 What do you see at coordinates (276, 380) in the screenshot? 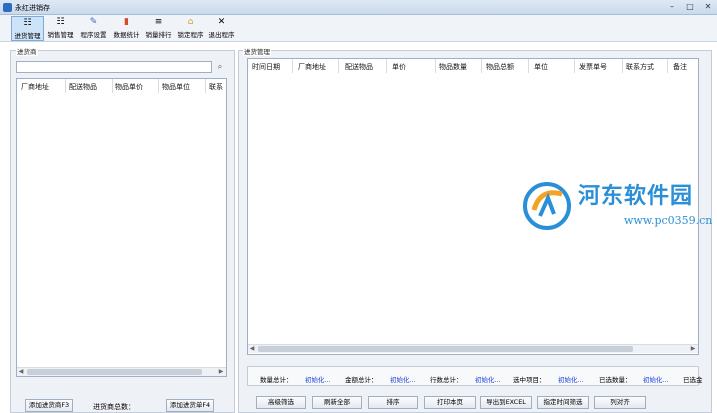
I see `quantity-total-label: 数量总计：` at bounding box center [276, 380].